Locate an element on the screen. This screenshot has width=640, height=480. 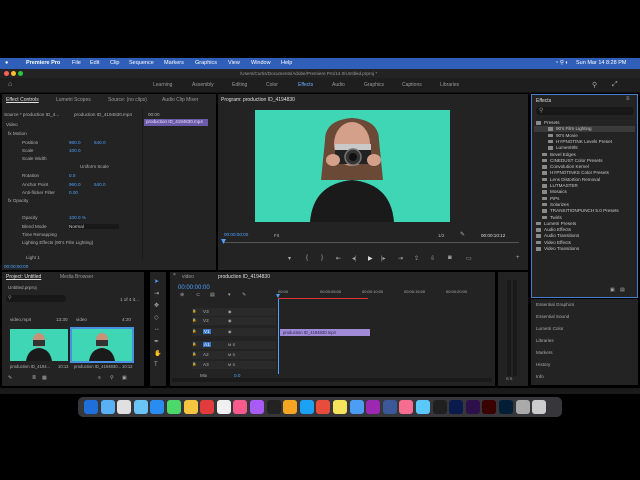
side-panel-item: Lumetri Color is located at coordinates (550, 328).